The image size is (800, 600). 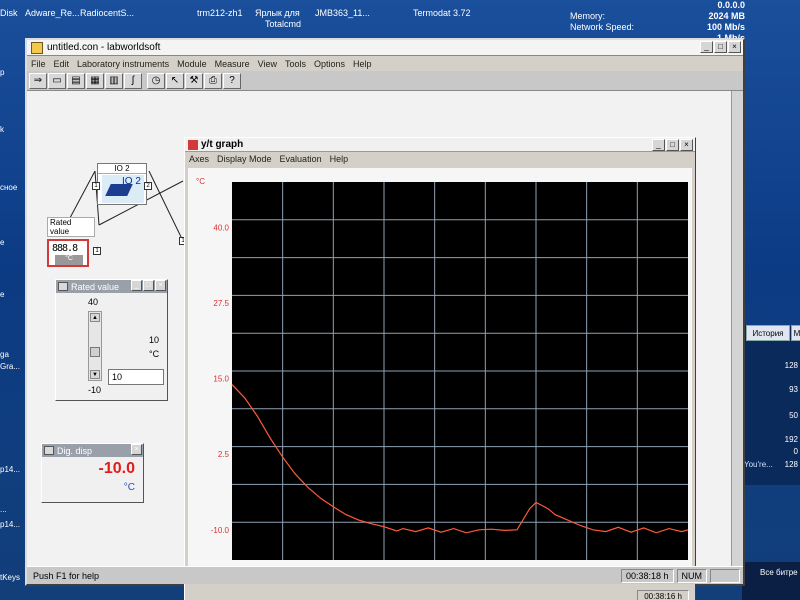 I want to click on desktop-label: p, so click(x=2, y=72).